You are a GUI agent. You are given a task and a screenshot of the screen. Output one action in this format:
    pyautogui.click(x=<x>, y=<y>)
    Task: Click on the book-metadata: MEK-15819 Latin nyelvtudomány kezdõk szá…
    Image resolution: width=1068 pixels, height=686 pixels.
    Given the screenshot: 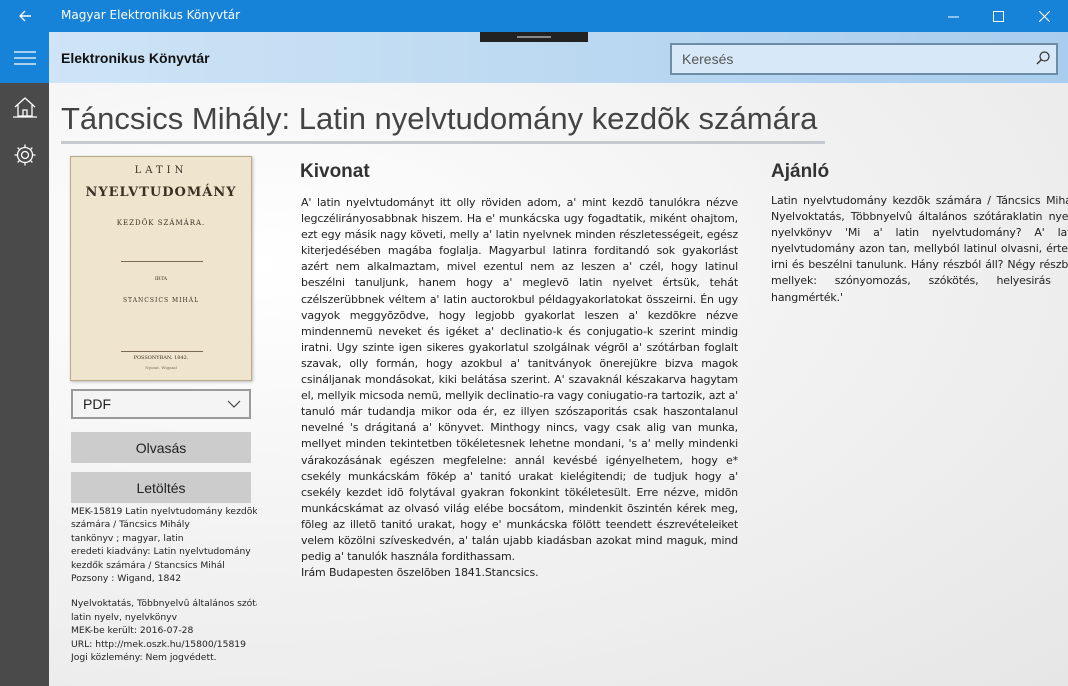 What is the action you would take?
    pyautogui.click(x=164, y=584)
    